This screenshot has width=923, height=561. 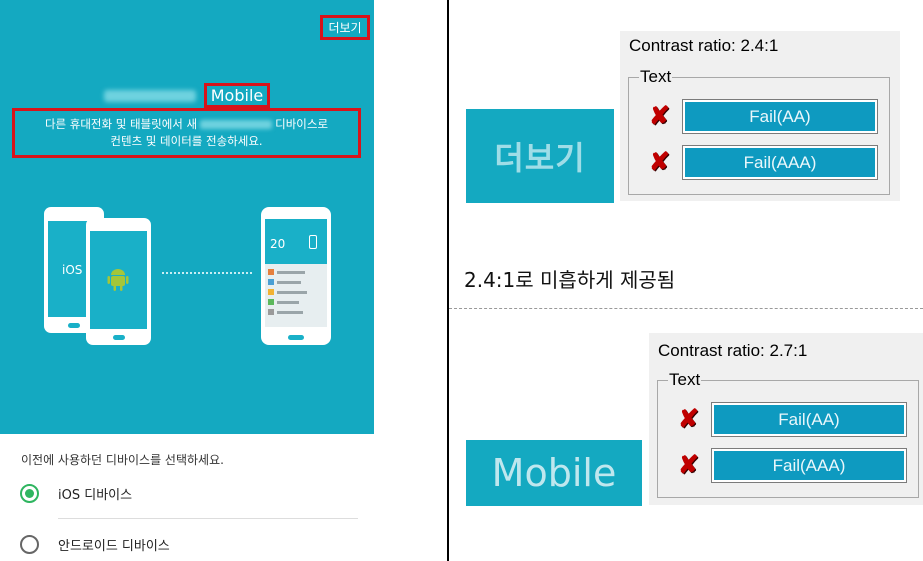 What do you see at coordinates (237, 95) in the screenshot?
I see `title-mobile-word: Mobile` at bounding box center [237, 95].